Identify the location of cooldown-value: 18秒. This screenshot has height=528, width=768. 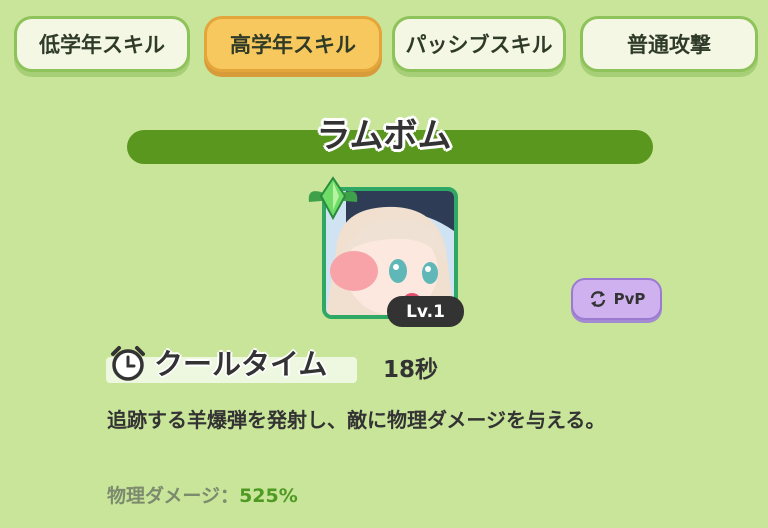
(411, 370).